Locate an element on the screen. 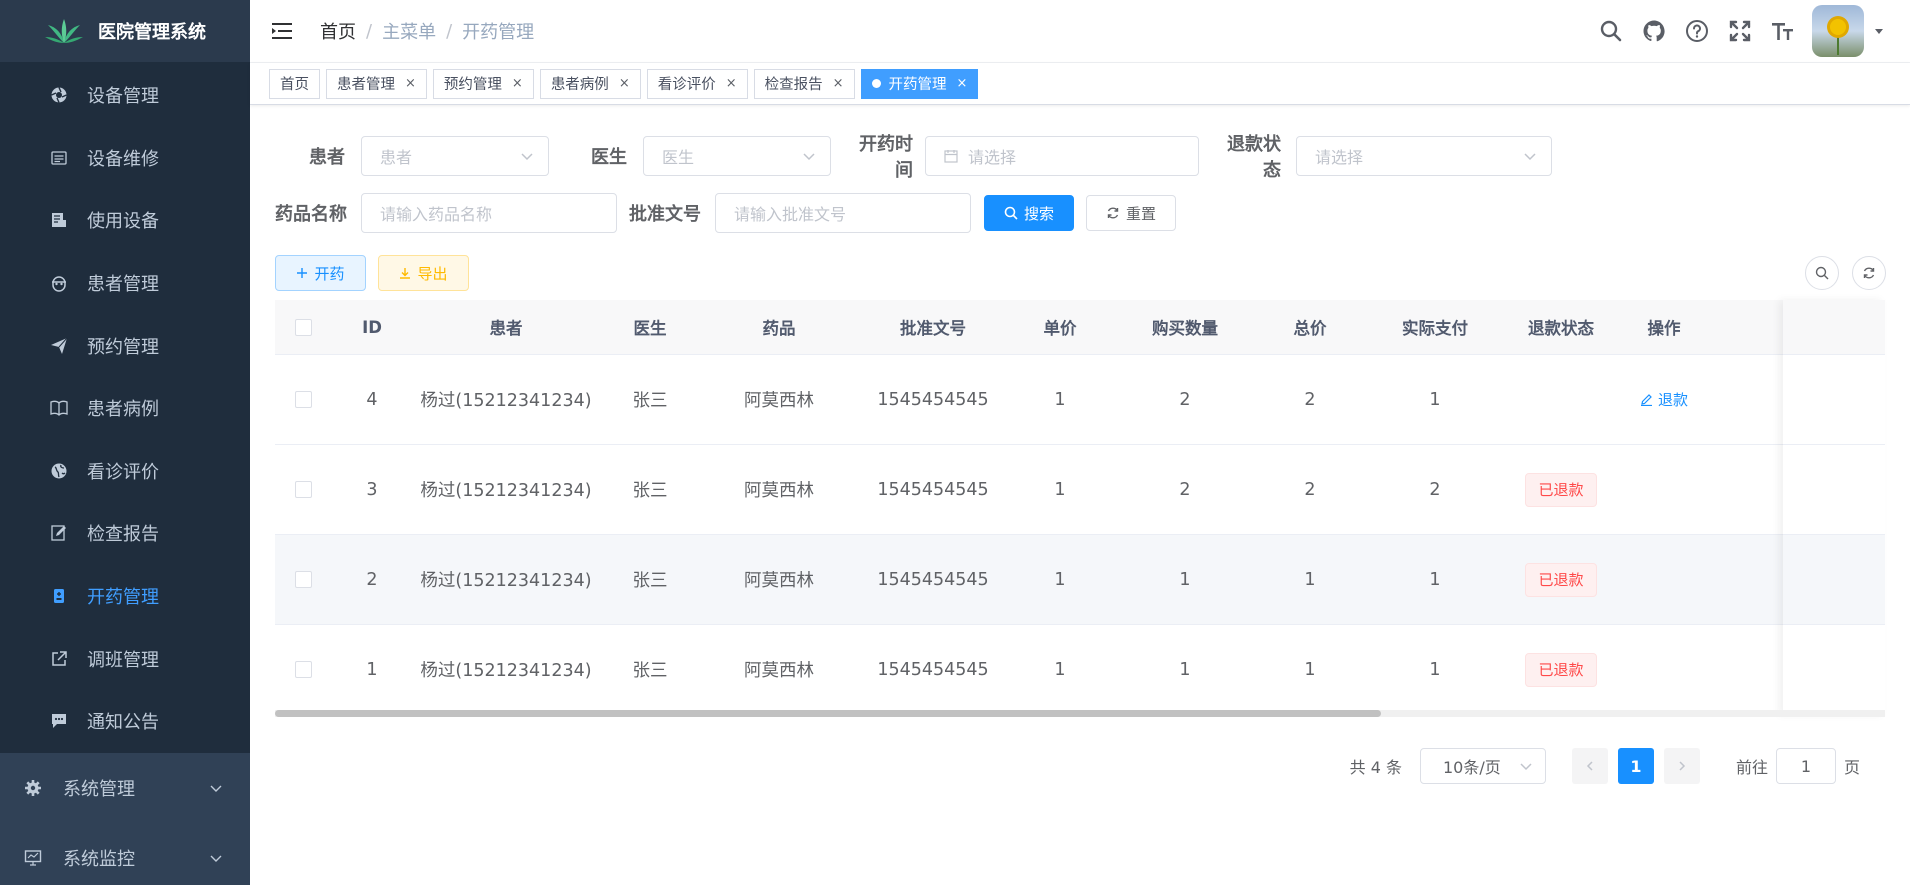 The image size is (1910, 885). logo-icon is located at coordinates (64, 31).